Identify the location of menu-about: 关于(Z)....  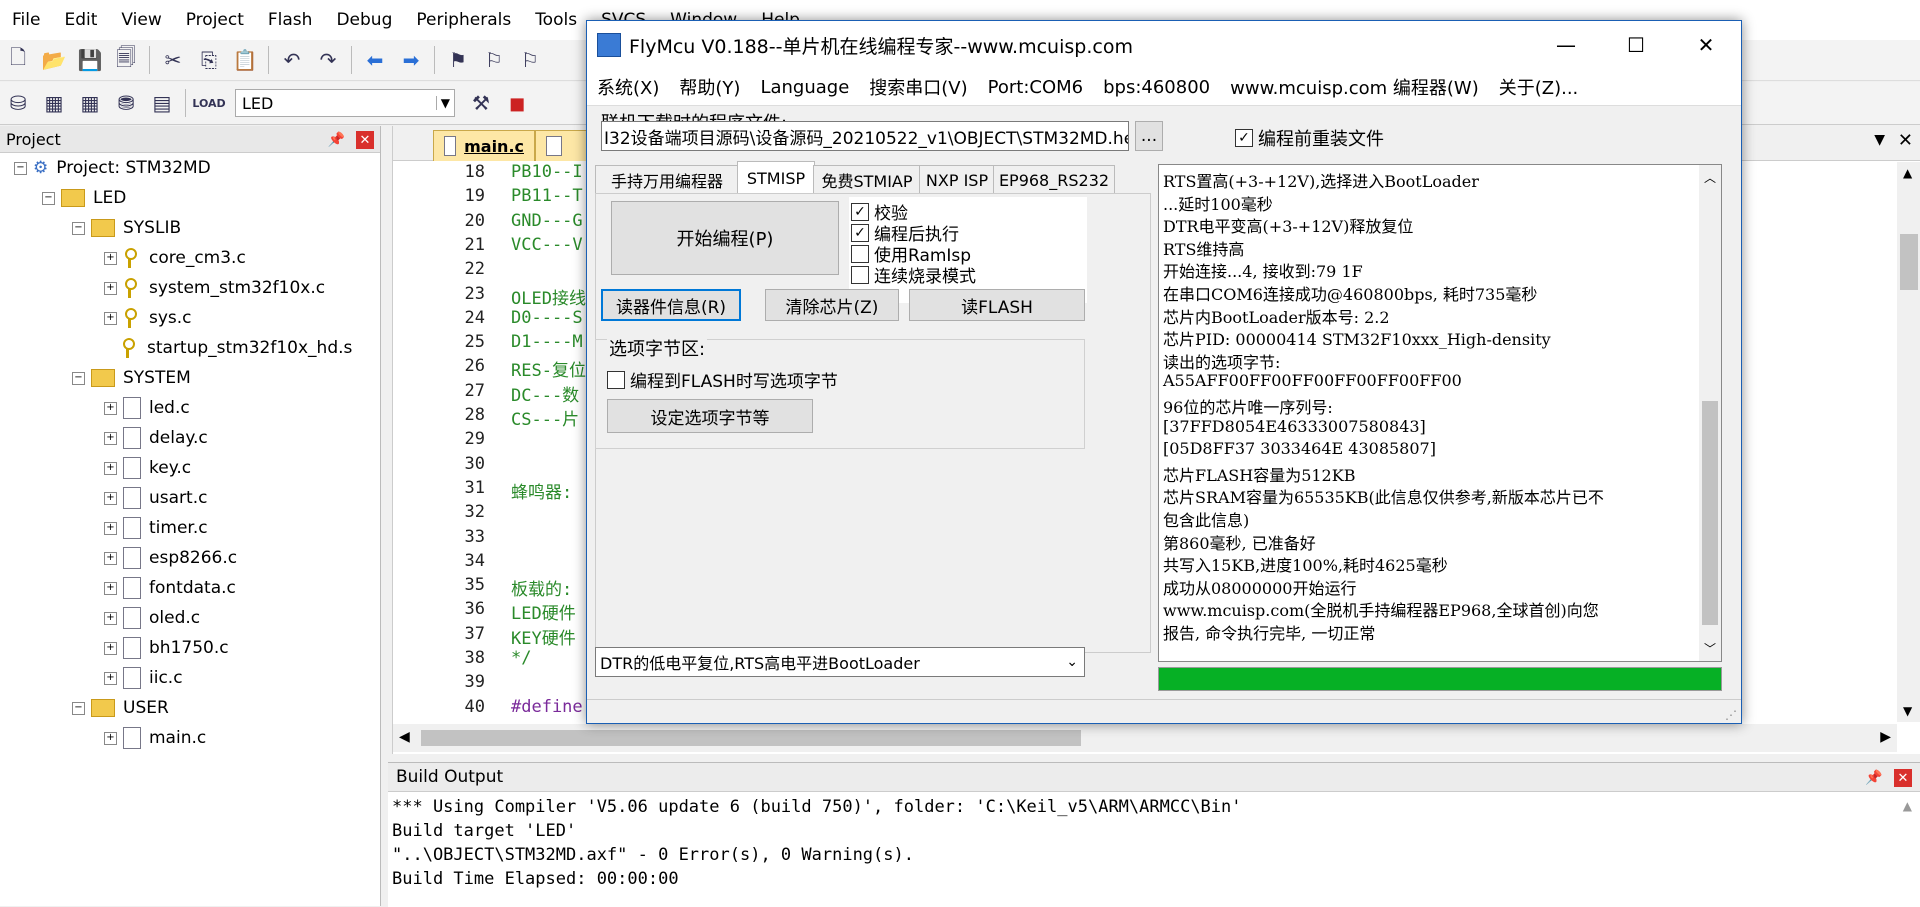
(1539, 87).